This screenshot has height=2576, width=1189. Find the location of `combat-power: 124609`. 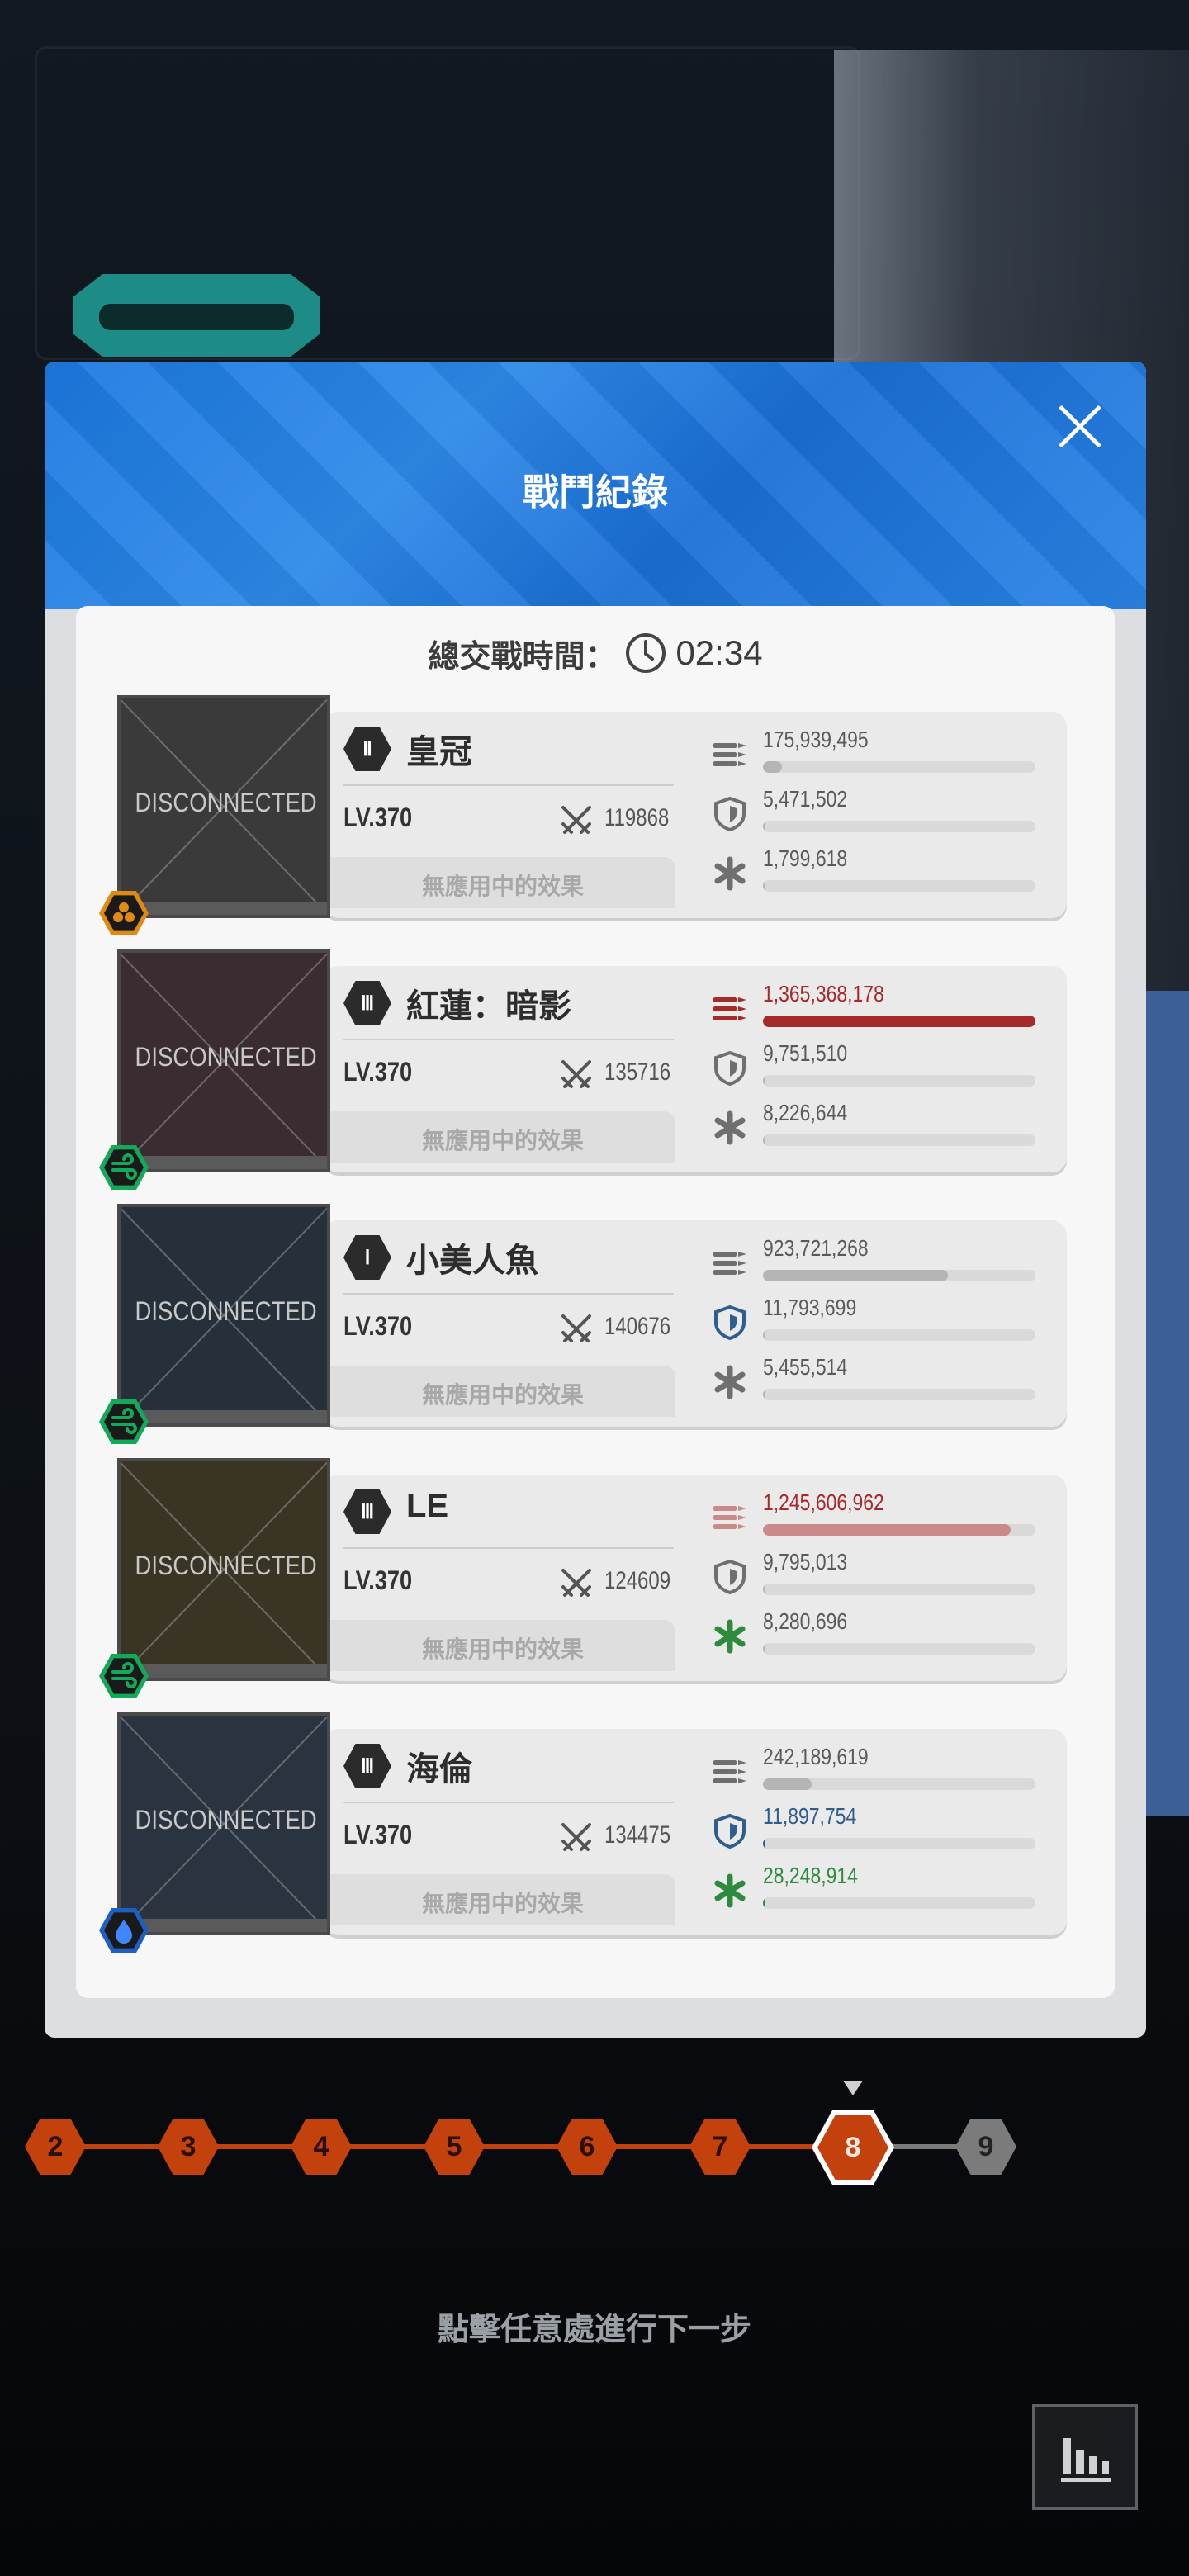

combat-power: 124609 is located at coordinates (637, 1580).